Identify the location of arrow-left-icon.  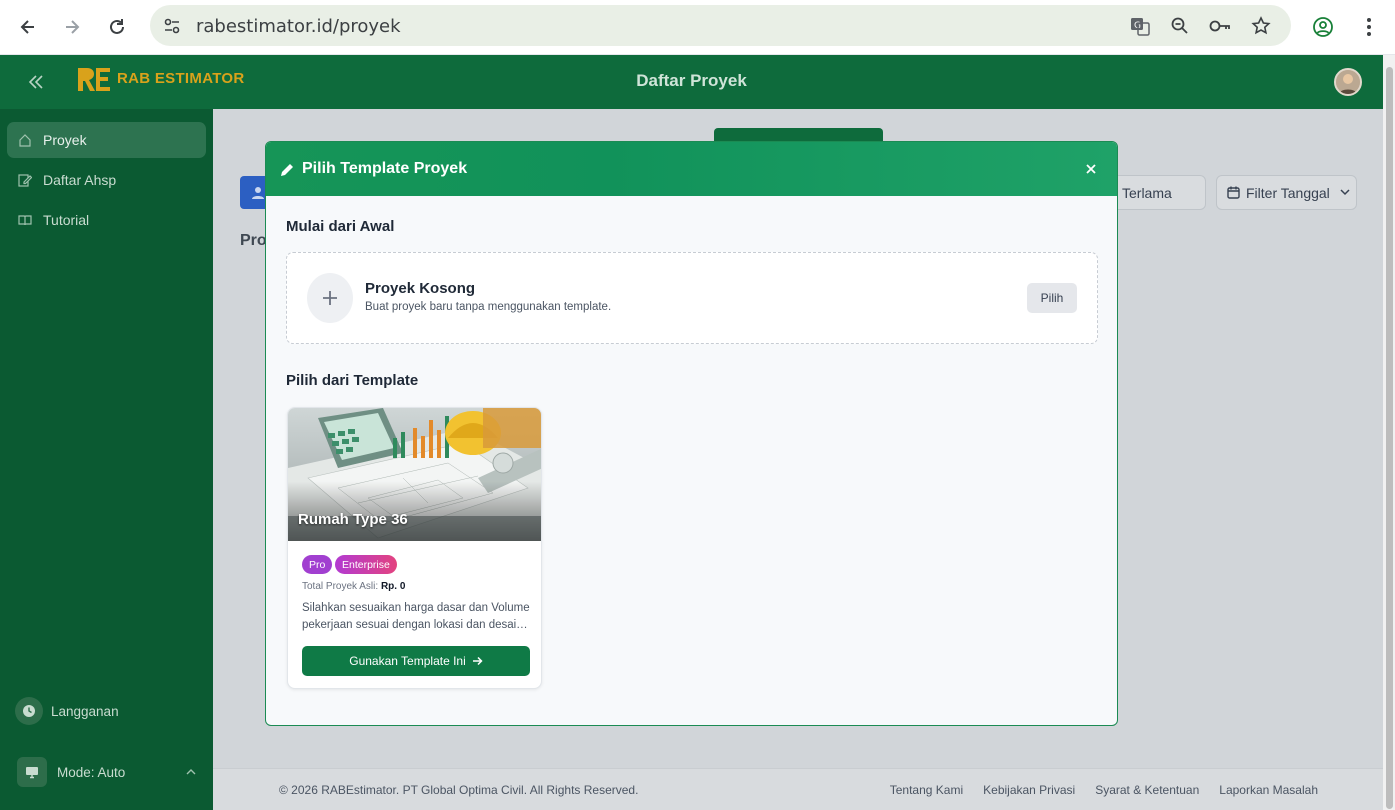
(27, 27).